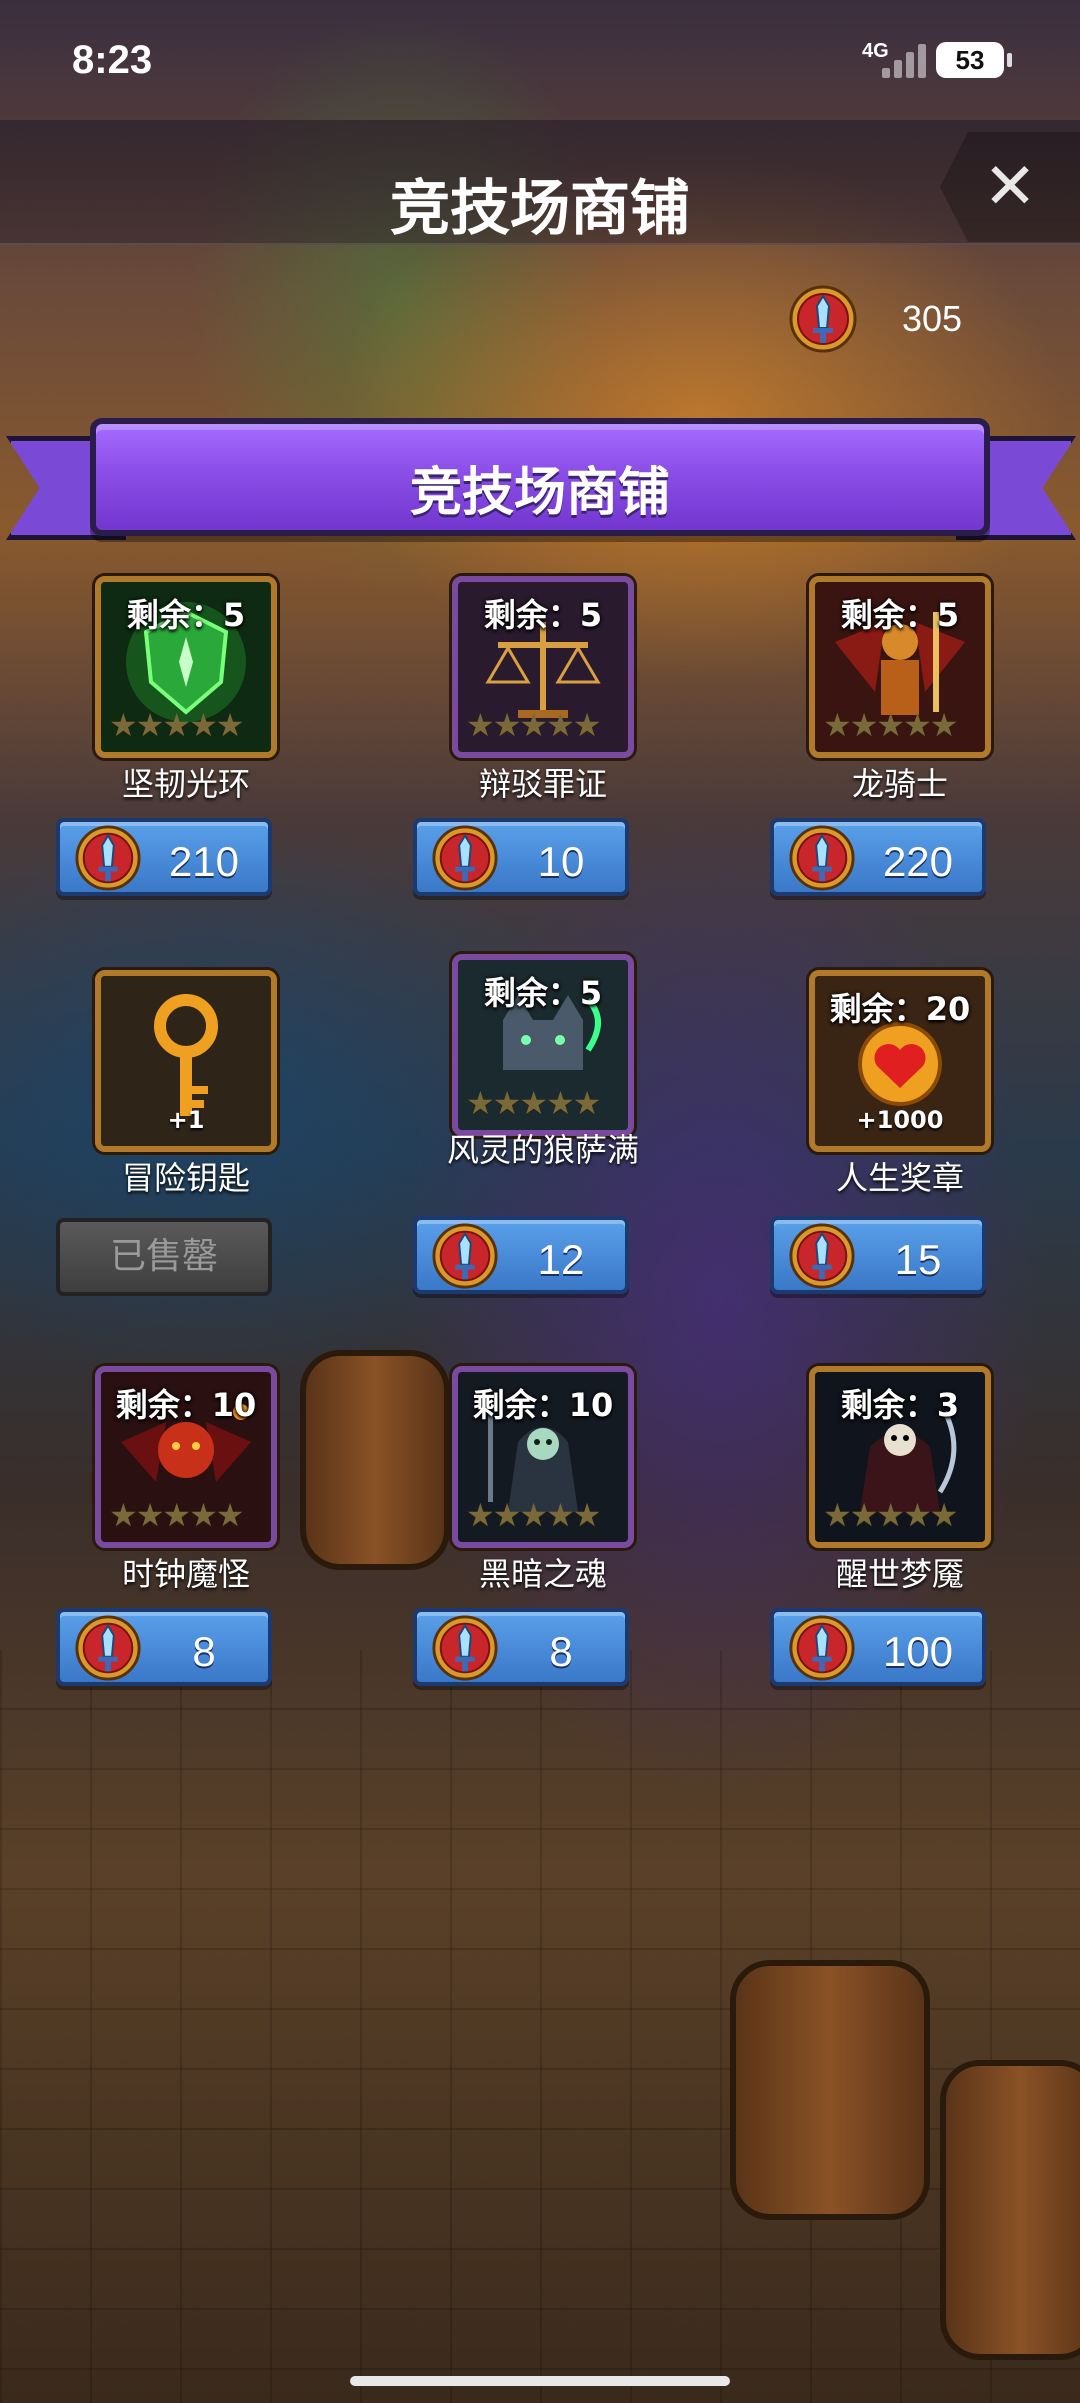  What do you see at coordinates (900, 1061) in the screenshot?
I see `item-icon-frame: 剩余：20 +1000` at bounding box center [900, 1061].